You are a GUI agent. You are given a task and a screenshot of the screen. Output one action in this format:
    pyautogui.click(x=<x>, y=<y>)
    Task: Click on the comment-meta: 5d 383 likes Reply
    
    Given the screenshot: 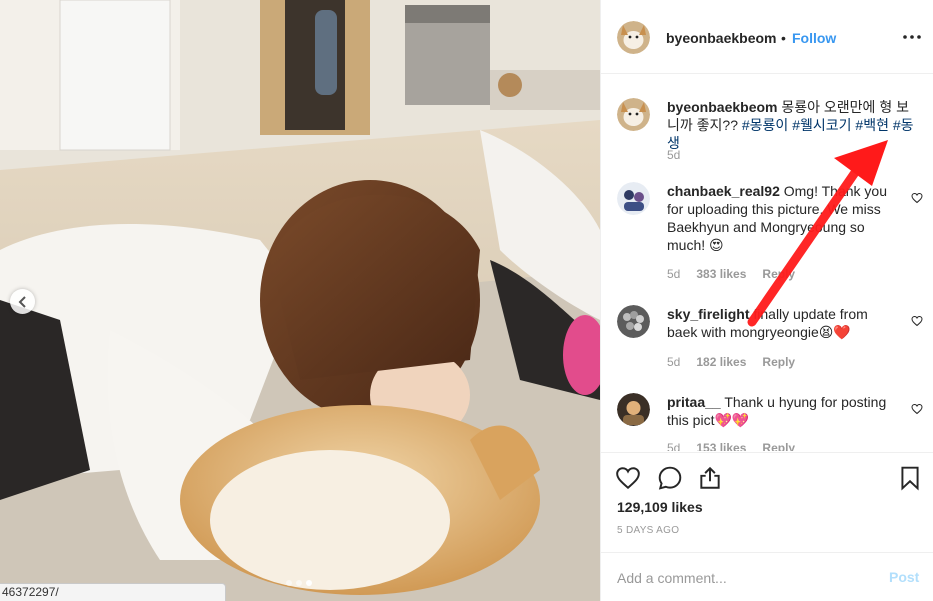 What is the action you would take?
    pyautogui.click(x=731, y=274)
    